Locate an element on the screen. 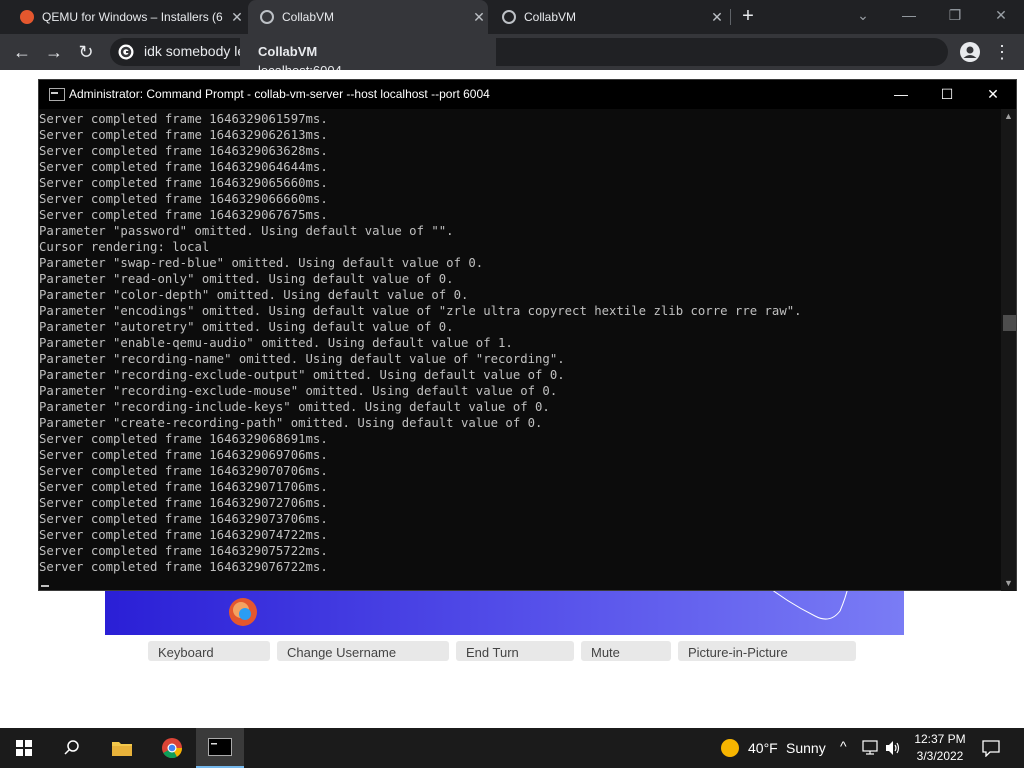 The image size is (1024, 768). profile-icon is located at coordinates (970, 52).